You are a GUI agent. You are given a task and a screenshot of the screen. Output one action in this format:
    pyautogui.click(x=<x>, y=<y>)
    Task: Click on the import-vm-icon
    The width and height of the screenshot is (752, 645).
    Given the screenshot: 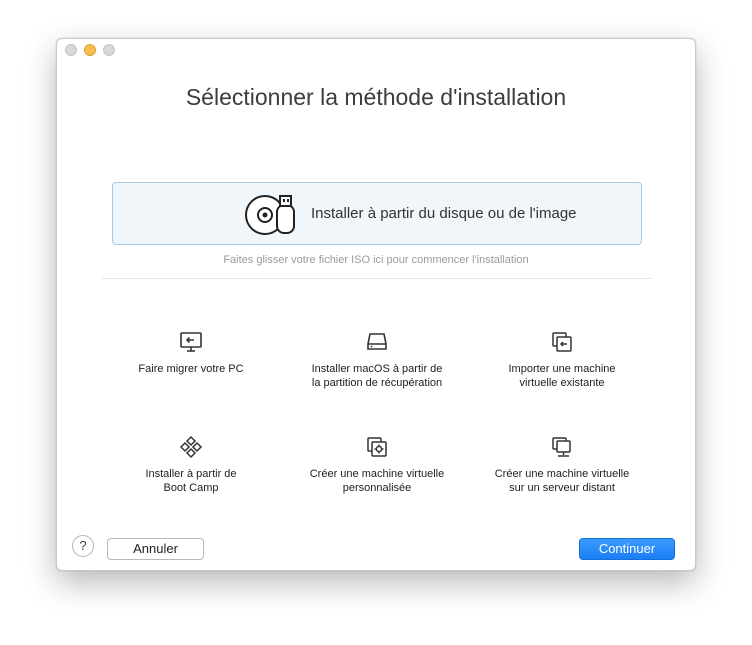 What is the action you would take?
    pyautogui.click(x=562, y=342)
    